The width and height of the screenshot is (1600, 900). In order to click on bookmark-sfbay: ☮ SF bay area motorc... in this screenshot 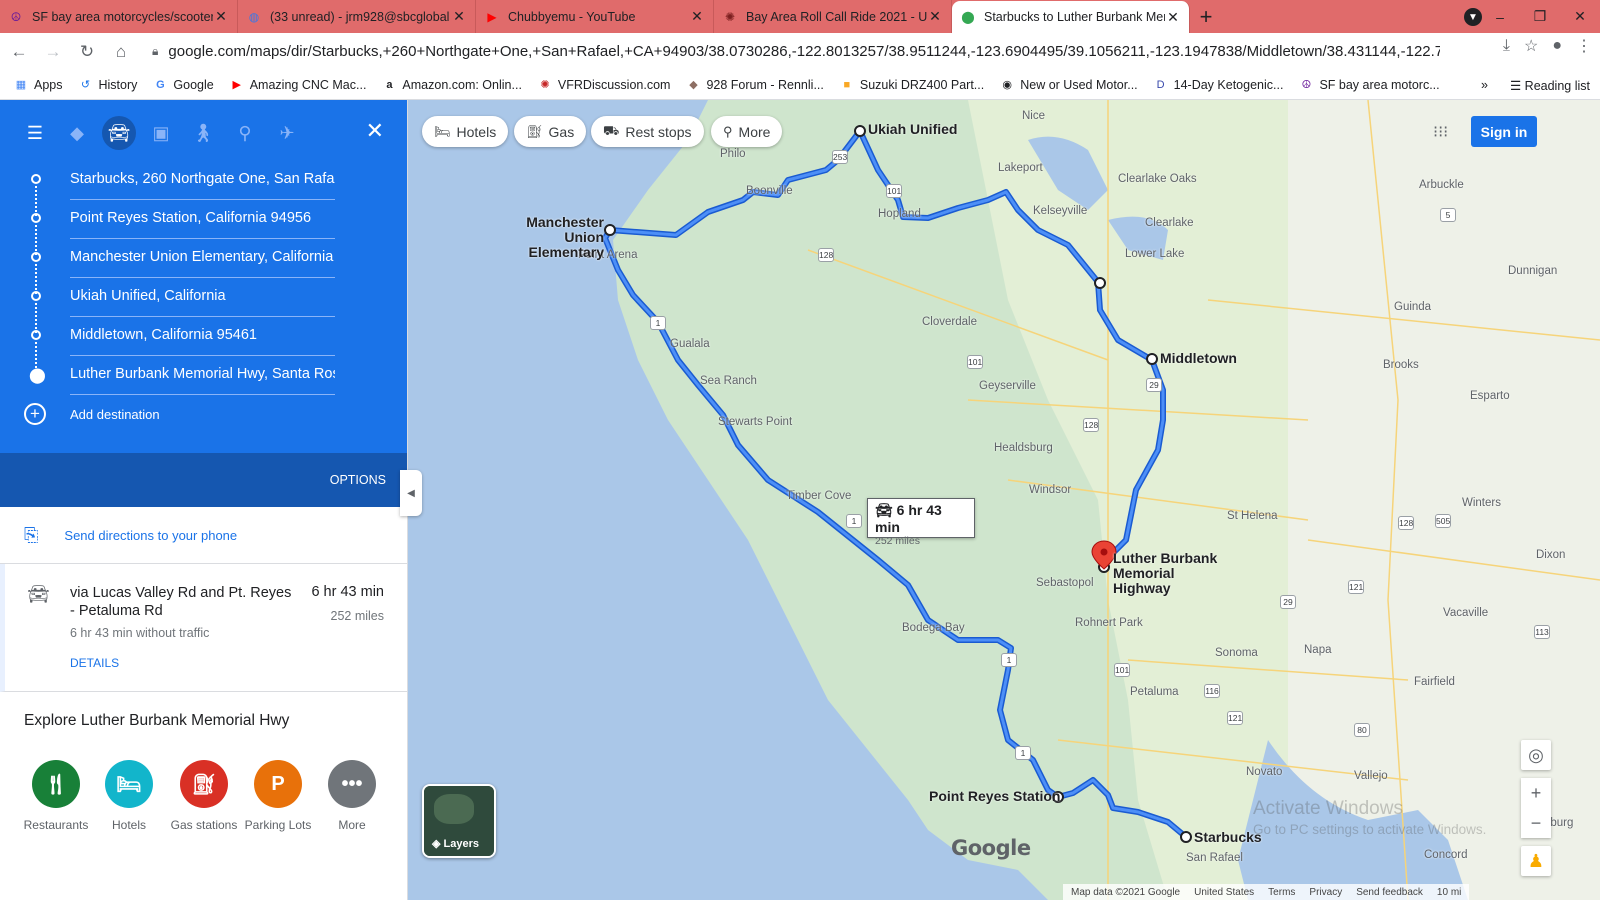, I will do `click(1369, 85)`.